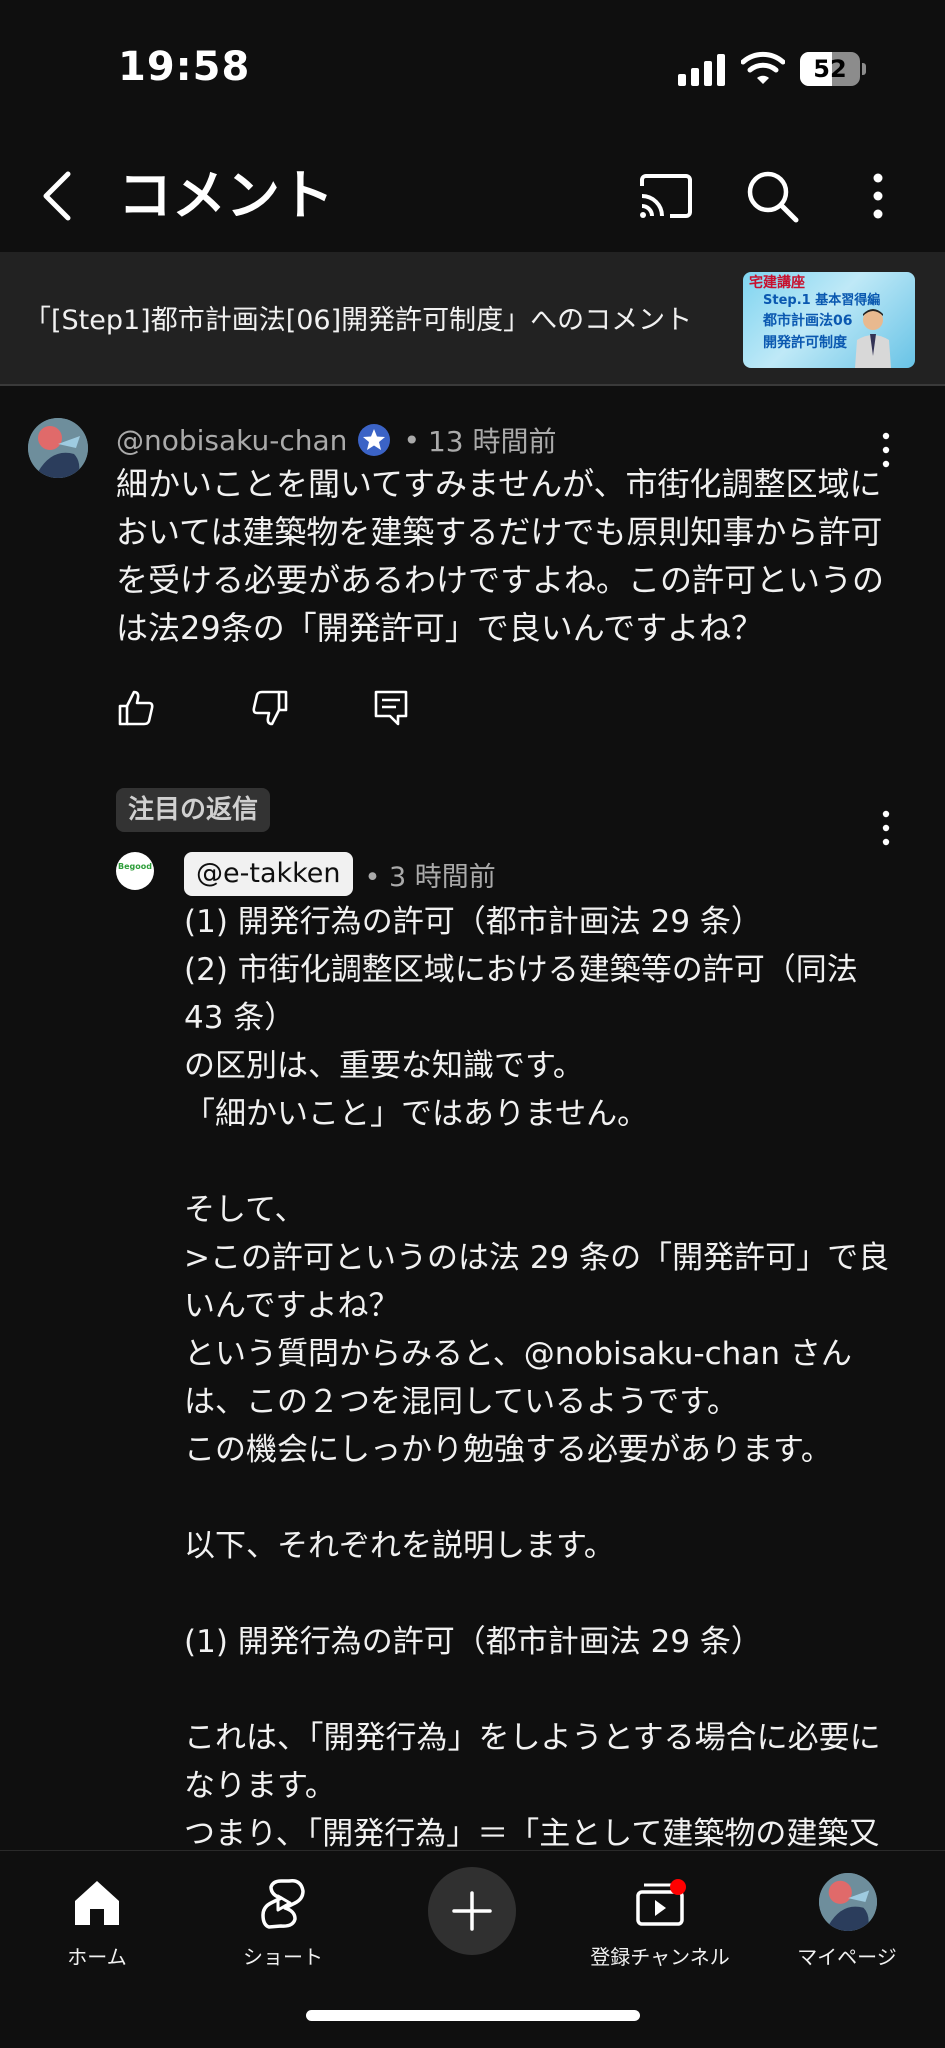  Describe the element at coordinates (532, 1738) in the screenshot. I see `reply-text-line: これは、「開発行為」をしようとする場合に必要に` at that location.